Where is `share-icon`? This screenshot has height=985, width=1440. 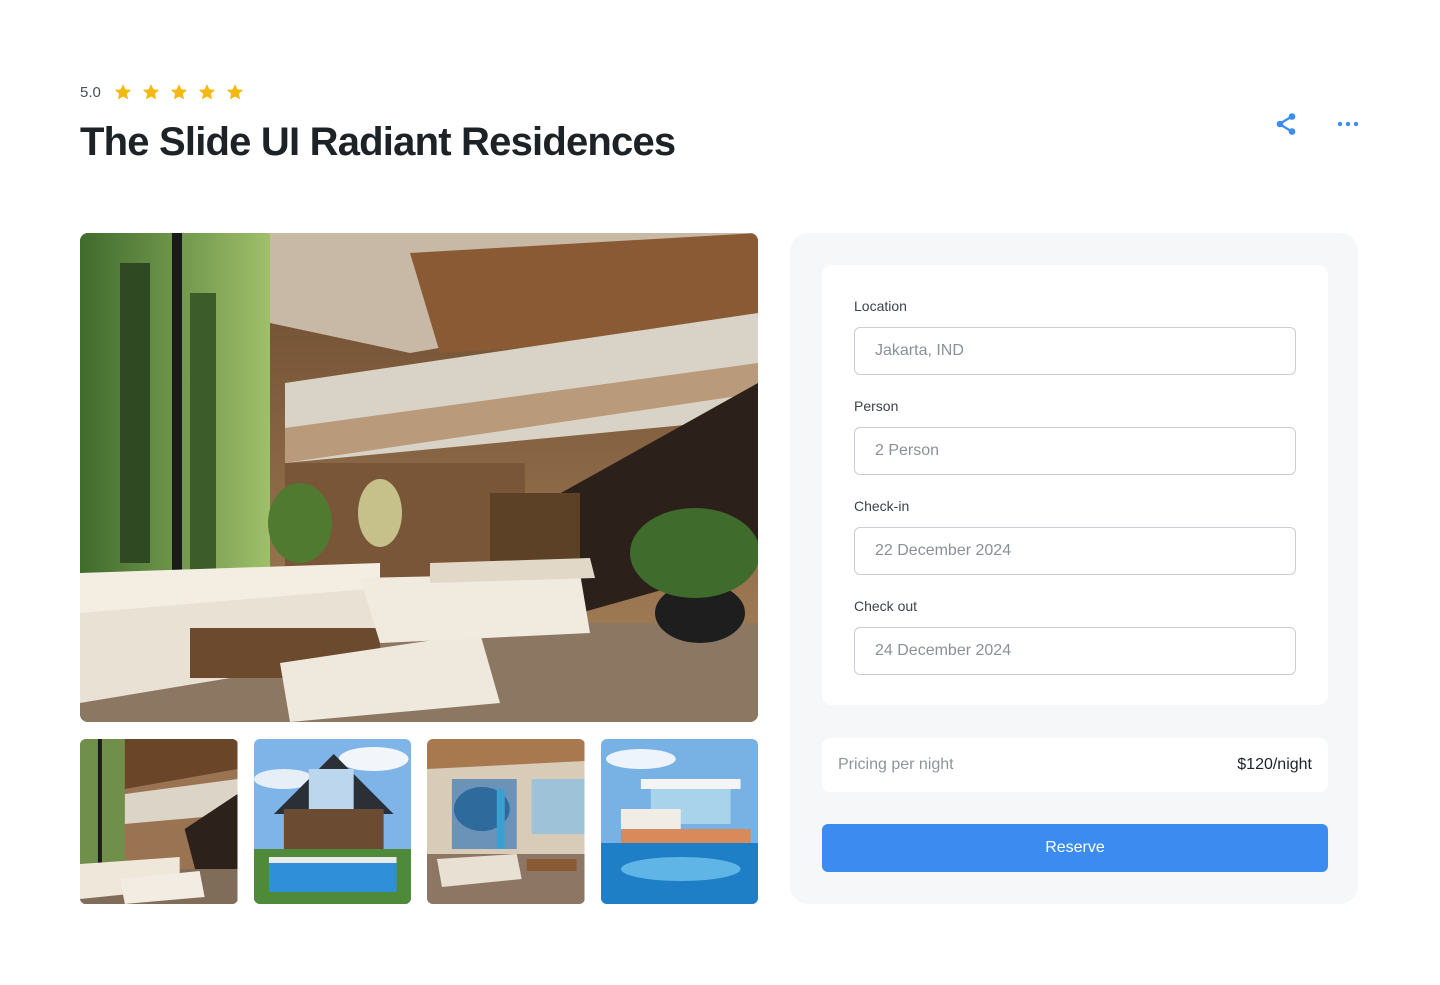
share-icon is located at coordinates (1286, 124).